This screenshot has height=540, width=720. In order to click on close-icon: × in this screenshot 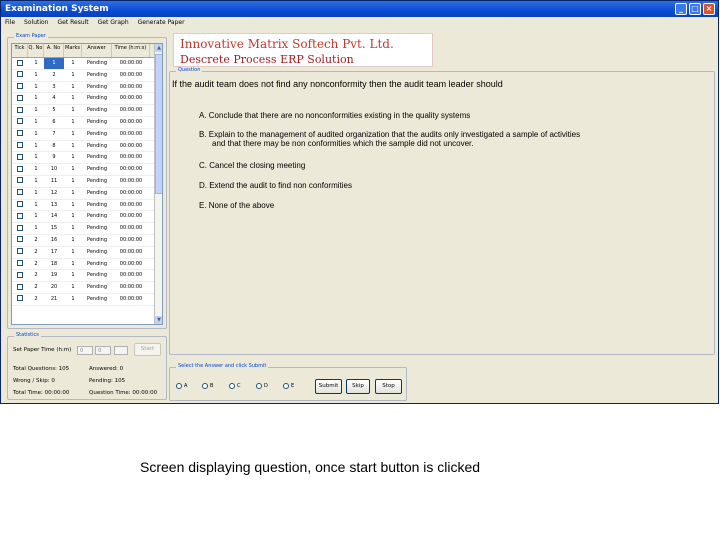, I will do `click(709, 9)`.